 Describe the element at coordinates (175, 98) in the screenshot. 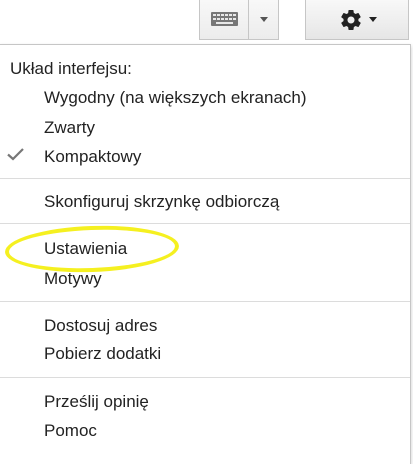

I see `density-option-comfortable: Wygodny (na większych ekranach)` at that location.